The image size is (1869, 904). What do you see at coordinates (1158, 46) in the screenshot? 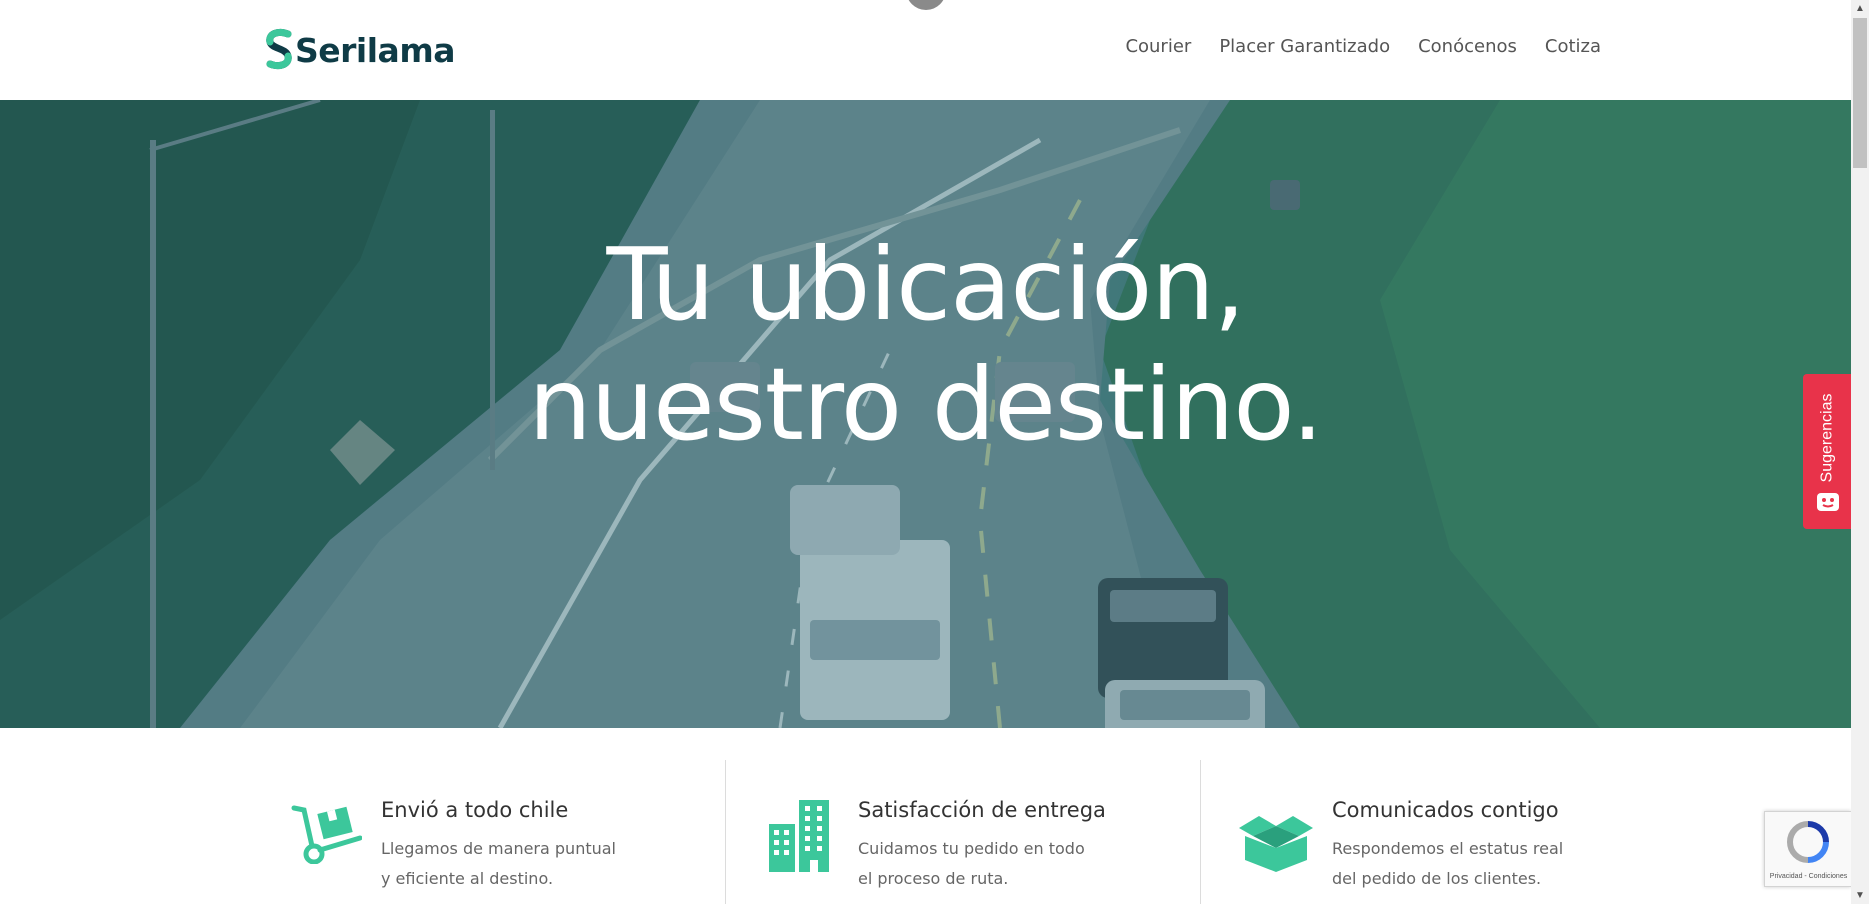
I see `nav-courier: Courier` at bounding box center [1158, 46].